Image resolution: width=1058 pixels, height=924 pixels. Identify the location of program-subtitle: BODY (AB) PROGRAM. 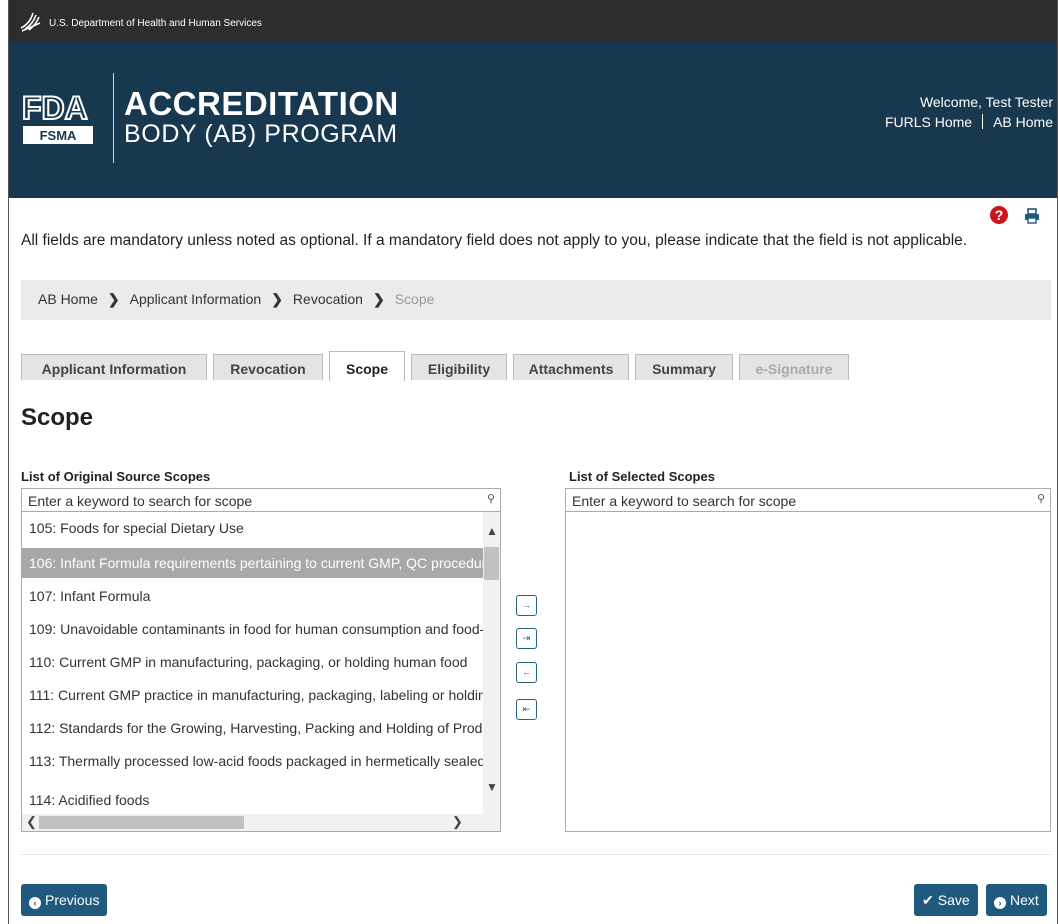
(261, 134).